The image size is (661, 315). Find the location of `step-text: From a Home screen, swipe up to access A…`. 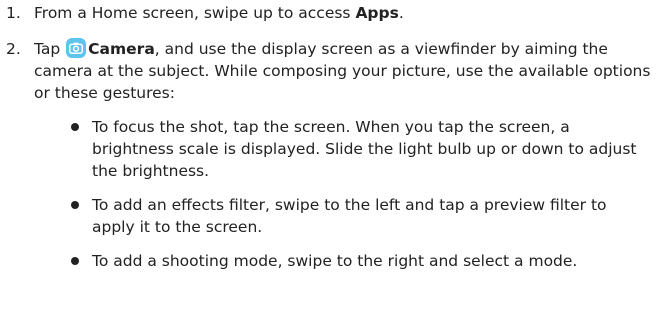

step-text: From a Home screen, swipe up to access A… is located at coordinates (347, 13).